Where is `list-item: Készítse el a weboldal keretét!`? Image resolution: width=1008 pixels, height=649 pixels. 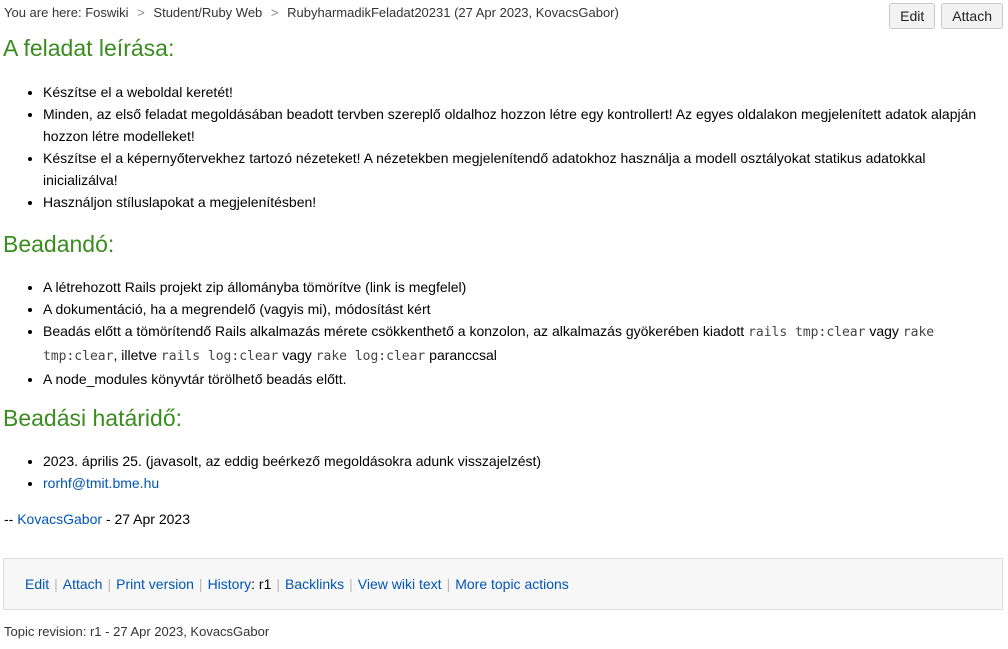
list-item: Készítse el a weboldal keretét! is located at coordinates (520, 92).